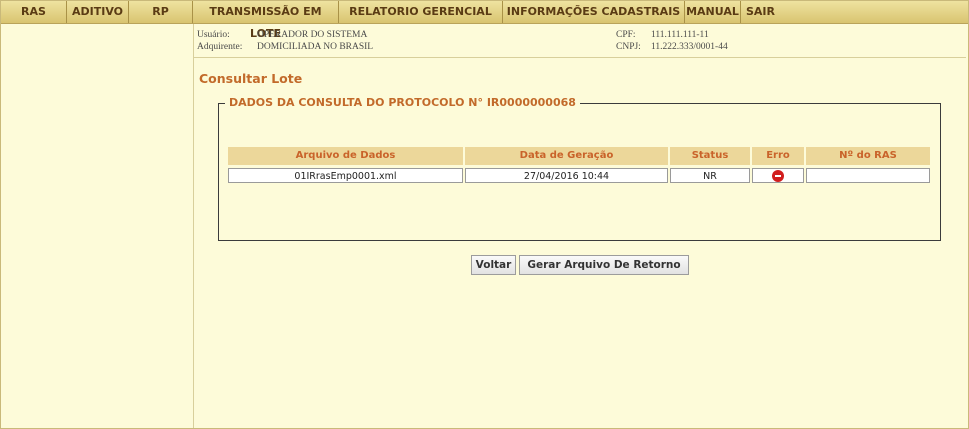 The image size is (969, 429). Describe the element at coordinates (315, 47) in the screenshot. I see `adquirente-value: DOMICILIADA NO BRASIL` at that location.